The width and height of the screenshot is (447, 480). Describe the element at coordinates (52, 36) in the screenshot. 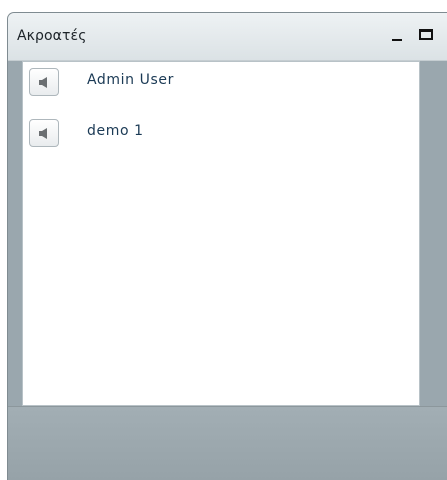

I see `panel-title: Ακροατές` at that location.